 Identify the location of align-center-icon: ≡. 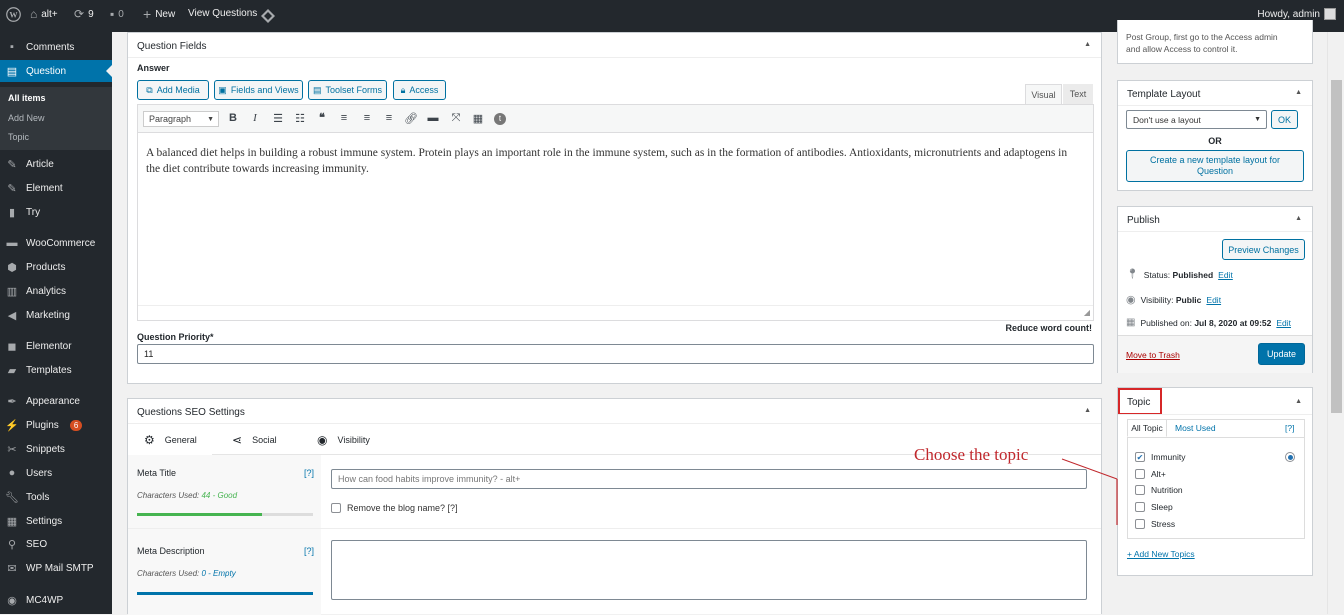
(367, 118).